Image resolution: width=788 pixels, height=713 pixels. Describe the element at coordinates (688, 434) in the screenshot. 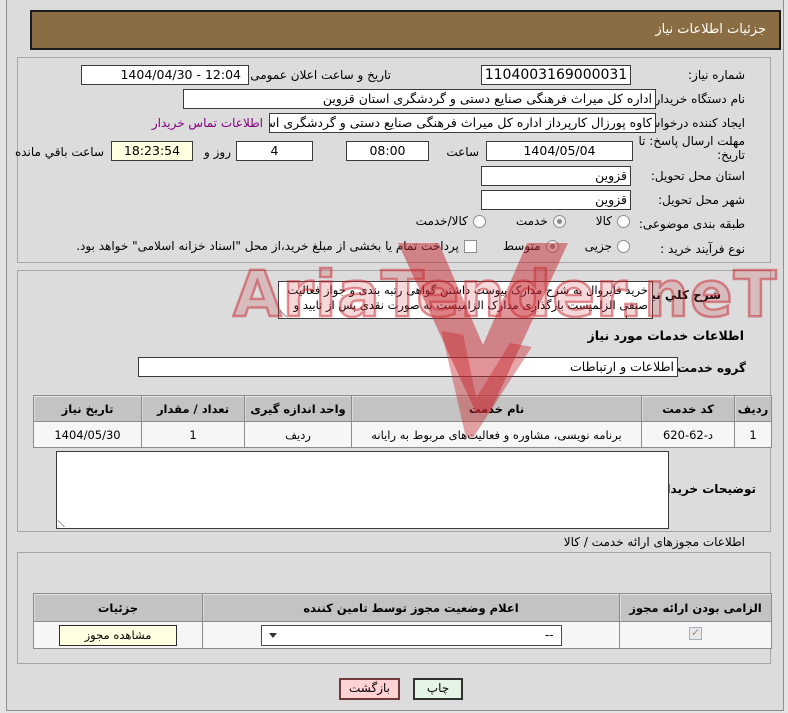

I see `cell-service-code: د-62-620` at that location.